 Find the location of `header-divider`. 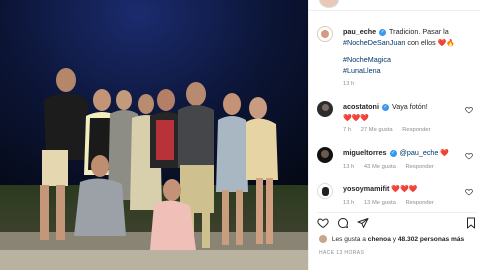

header-divider is located at coordinates (394, 10).